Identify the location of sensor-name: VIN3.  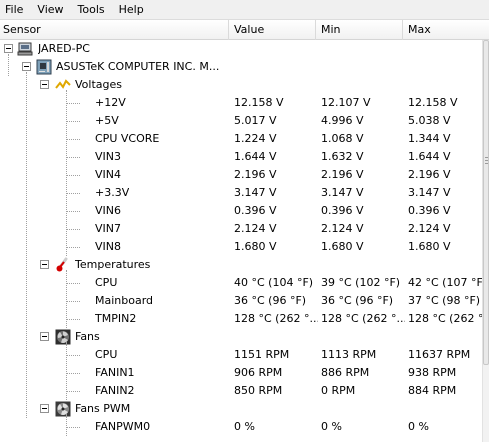
(108, 156).